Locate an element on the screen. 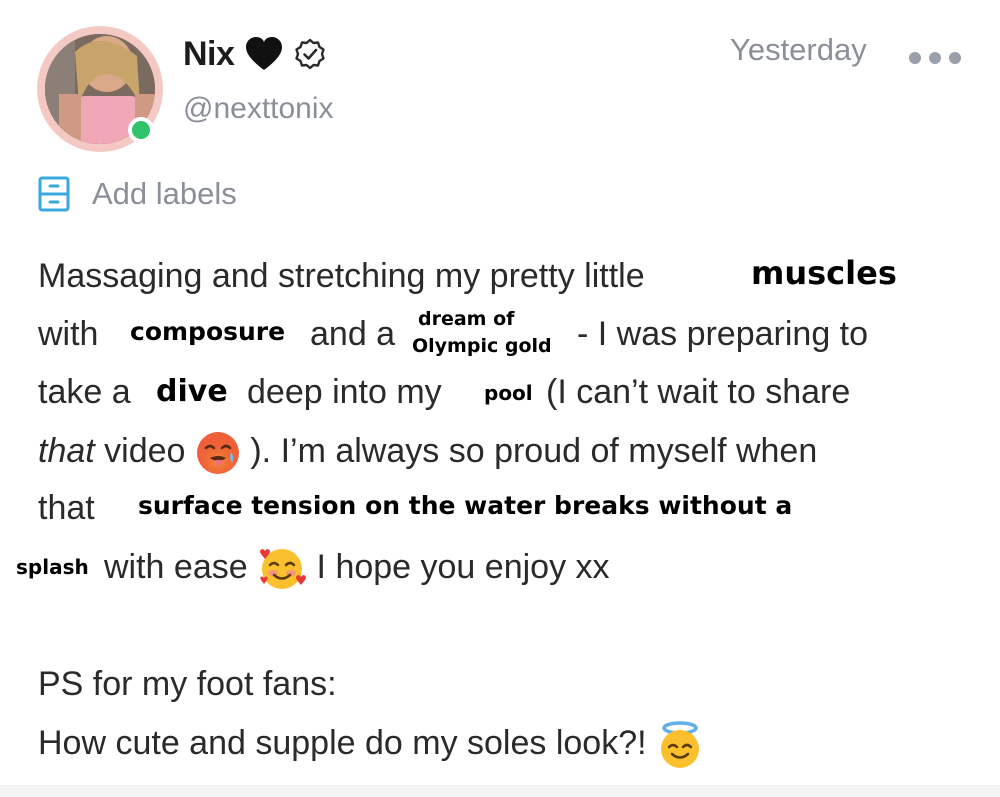 The width and height of the screenshot is (1000, 797). body-line-3b: deep into my is located at coordinates (344, 392).